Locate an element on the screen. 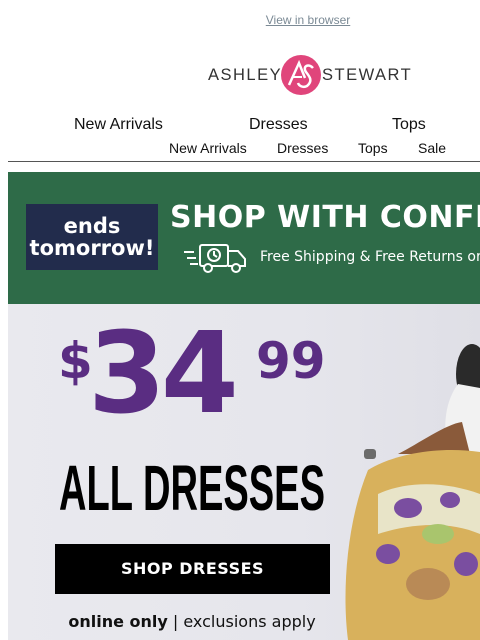 The image size is (480, 640). fine-print-bold: online only is located at coordinates (118, 621).